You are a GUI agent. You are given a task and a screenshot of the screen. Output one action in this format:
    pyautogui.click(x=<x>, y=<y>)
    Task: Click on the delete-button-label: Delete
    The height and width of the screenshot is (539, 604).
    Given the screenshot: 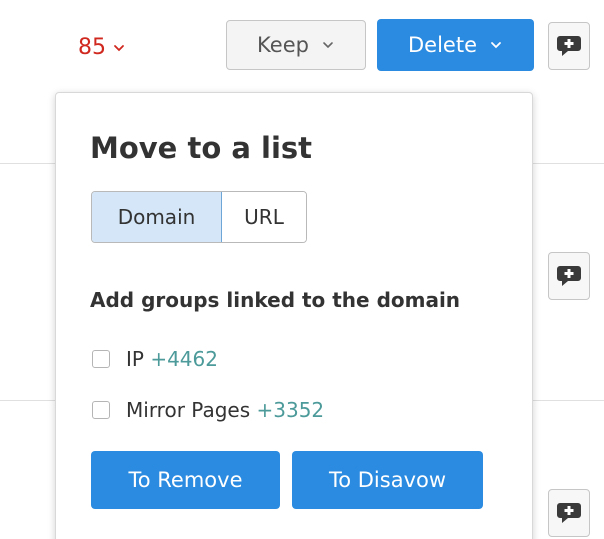 What is the action you would take?
    pyautogui.click(x=442, y=45)
    